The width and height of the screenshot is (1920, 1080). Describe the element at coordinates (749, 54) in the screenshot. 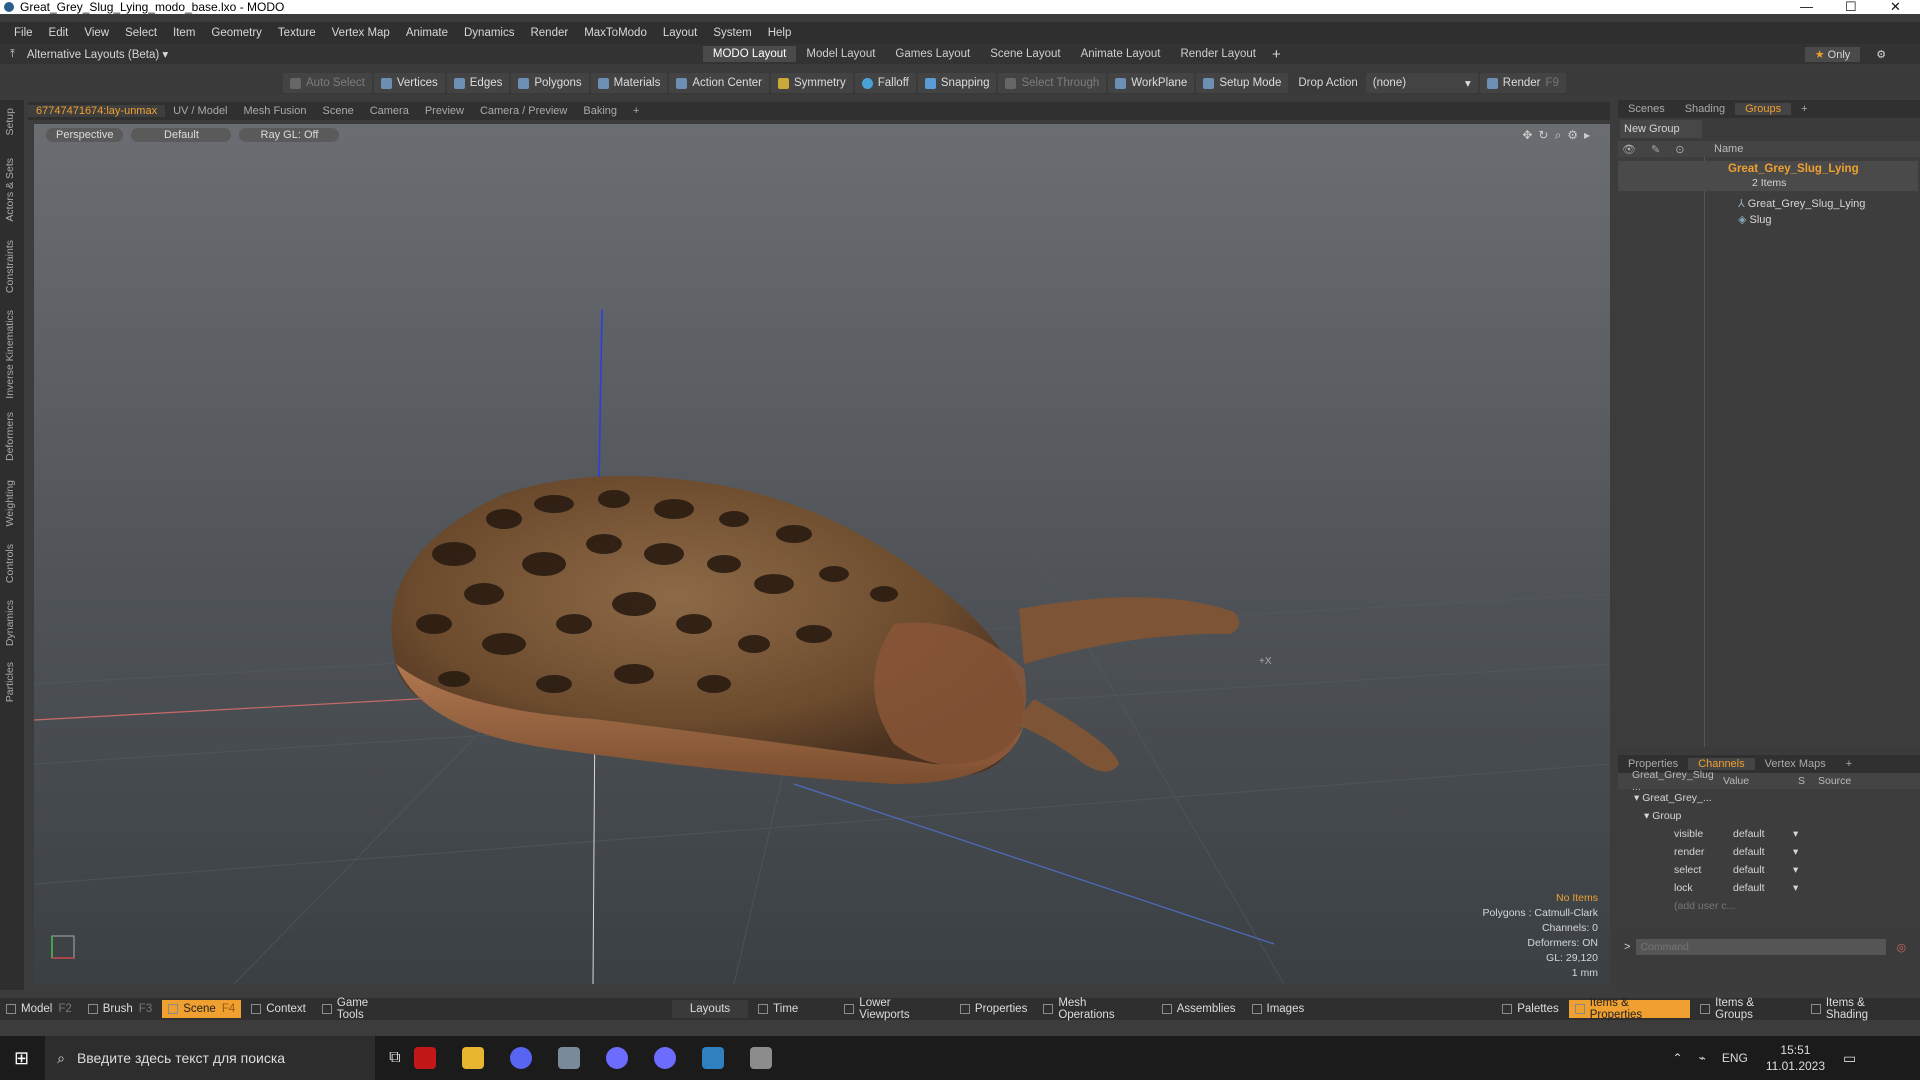

I see `tab-modo-layout: MODO Layout` at that location.